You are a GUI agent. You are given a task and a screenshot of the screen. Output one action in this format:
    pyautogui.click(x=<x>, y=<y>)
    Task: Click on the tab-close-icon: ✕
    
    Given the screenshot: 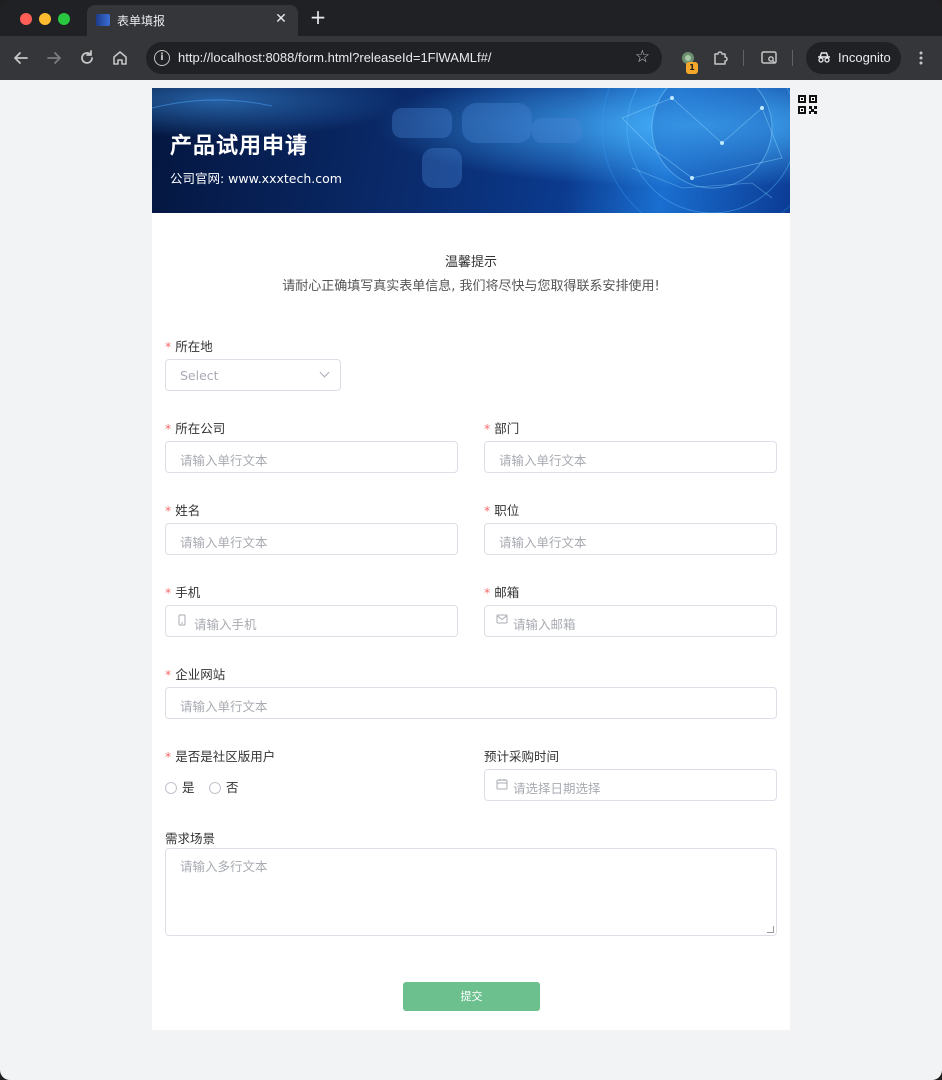 What is the action you would take?
    pyautogui.click(x=281, y=19)
    